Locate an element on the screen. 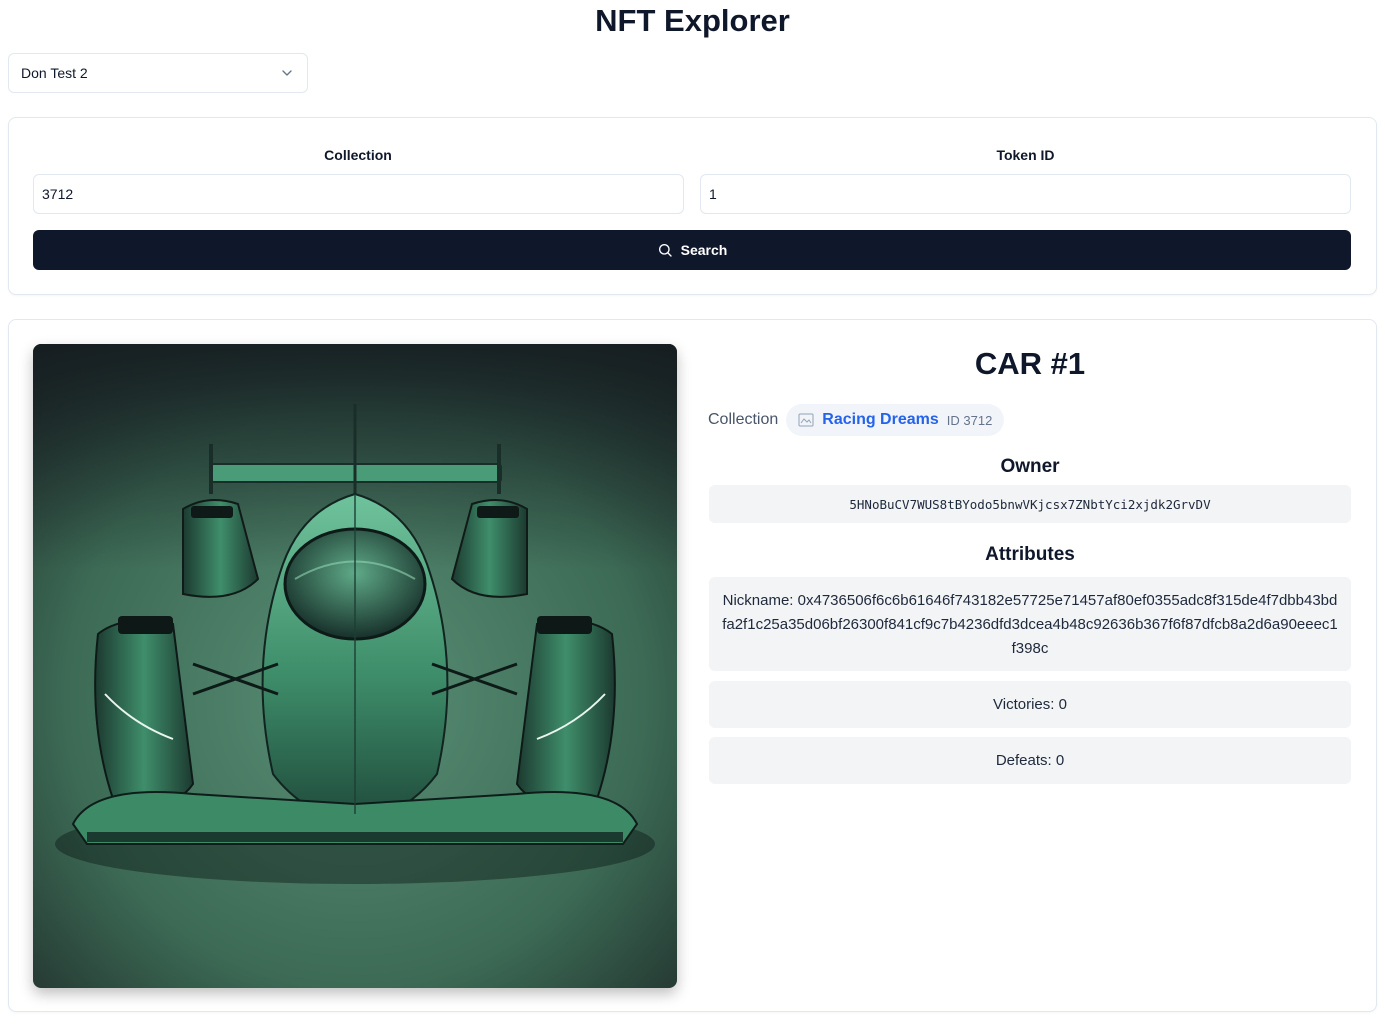 This screenshot has width=1385, height=1024. collection-id: ID 3712 is located at coordinates (969, 420).